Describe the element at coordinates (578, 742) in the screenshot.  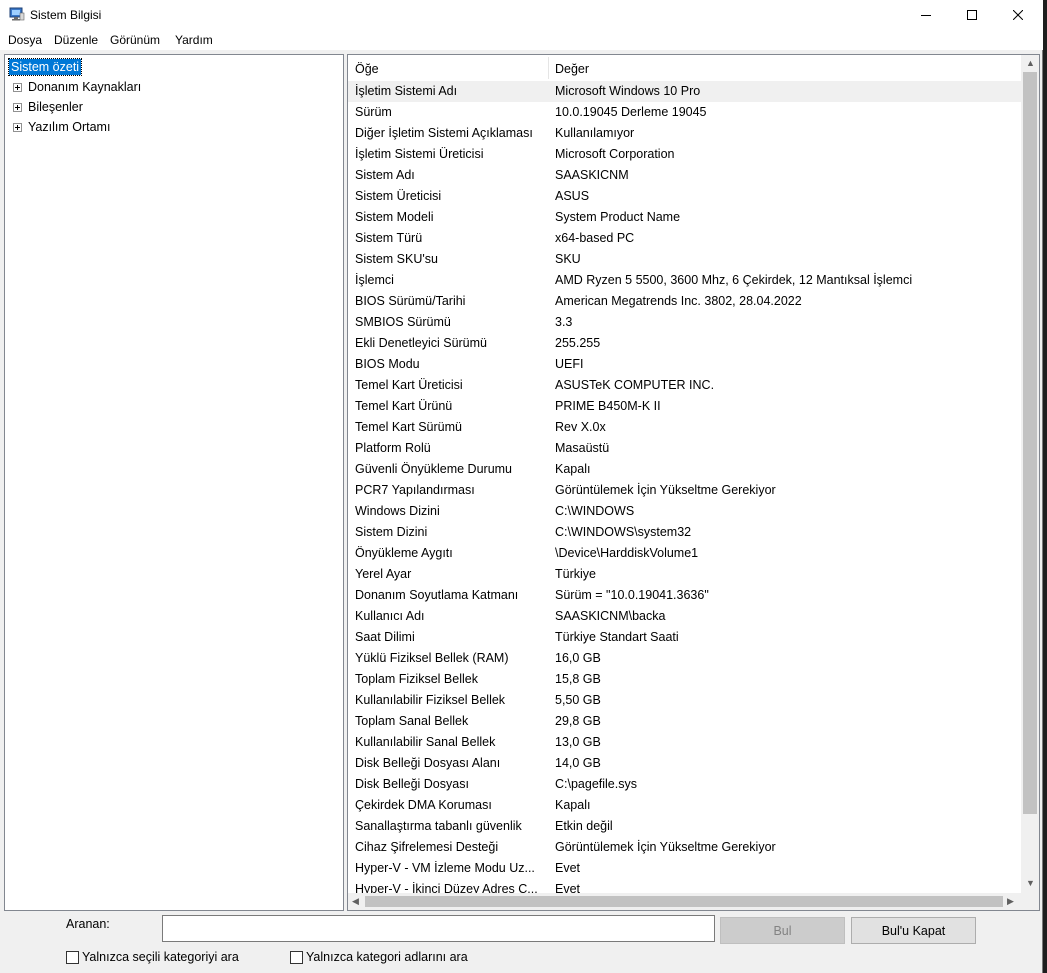
I see `row-value-cell: 13,0 GB` at that location.